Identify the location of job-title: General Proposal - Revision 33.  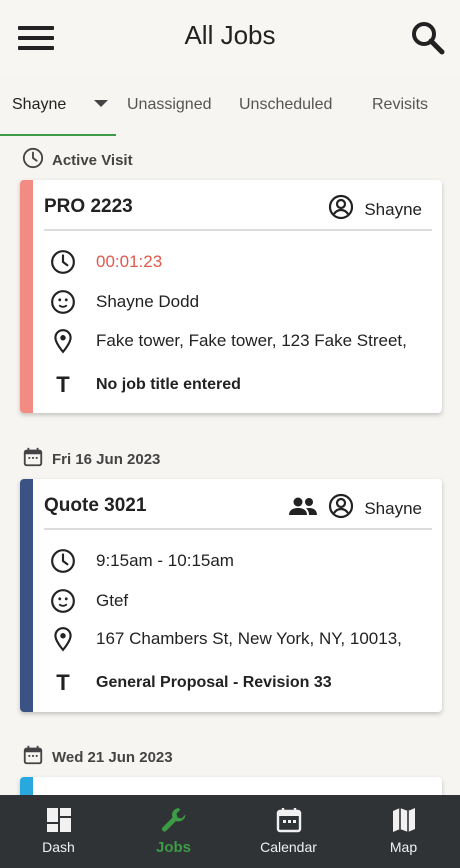
(214, 682).